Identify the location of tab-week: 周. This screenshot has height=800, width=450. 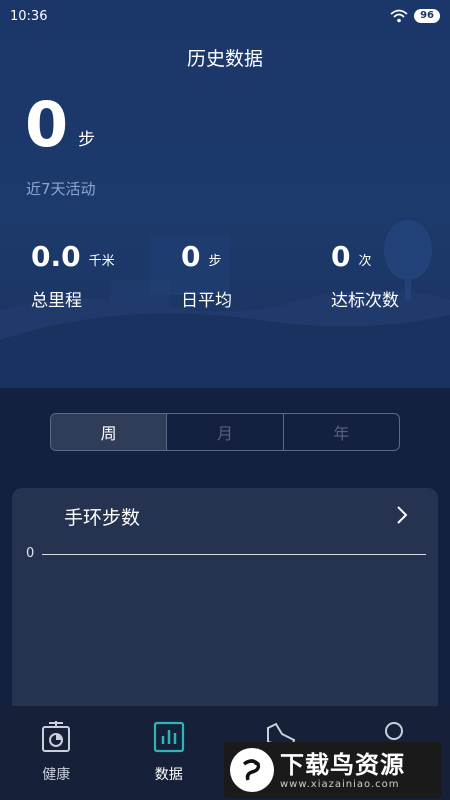
(109, 432).